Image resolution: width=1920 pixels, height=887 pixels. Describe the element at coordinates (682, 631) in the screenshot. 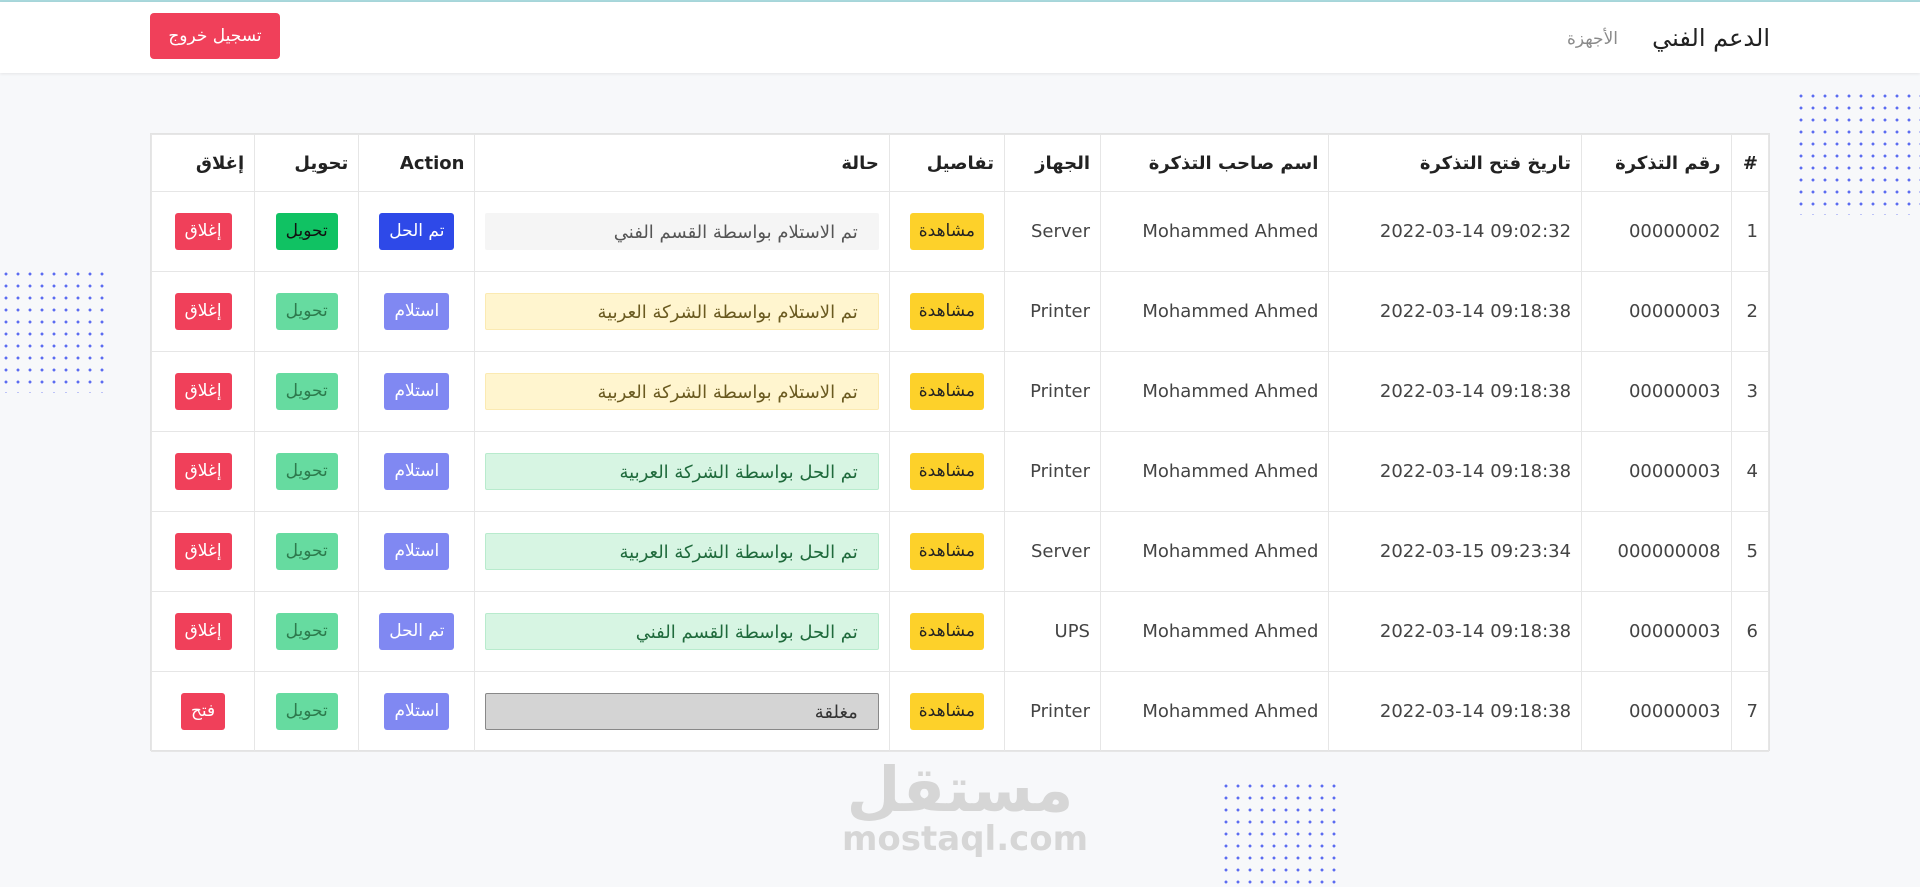

I see `status-badge: تم الحل بواسطة القسم الفني` at that location.